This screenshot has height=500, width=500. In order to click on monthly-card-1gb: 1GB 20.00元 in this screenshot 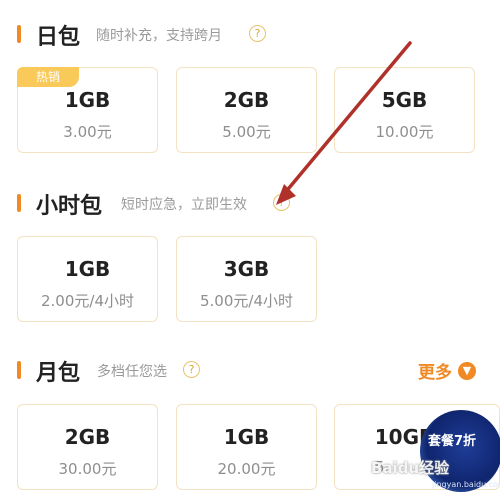, I will do `click(246, 447)`.